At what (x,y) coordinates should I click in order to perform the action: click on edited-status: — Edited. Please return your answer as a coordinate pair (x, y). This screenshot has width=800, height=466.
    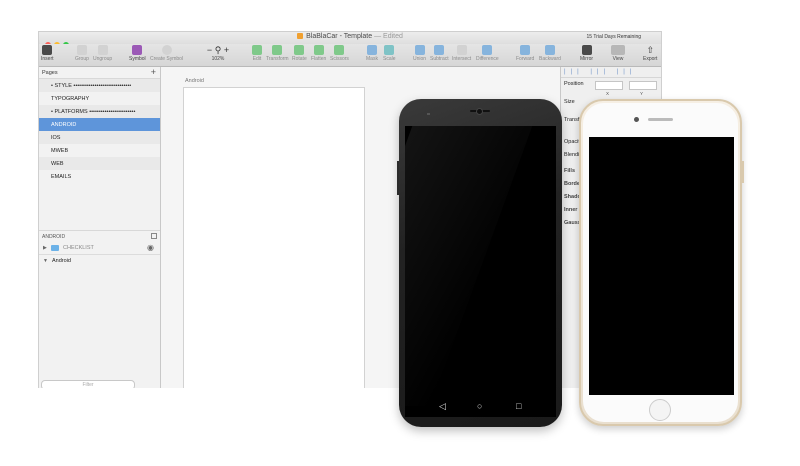
    Looking at the image, I should click on (388, 36).